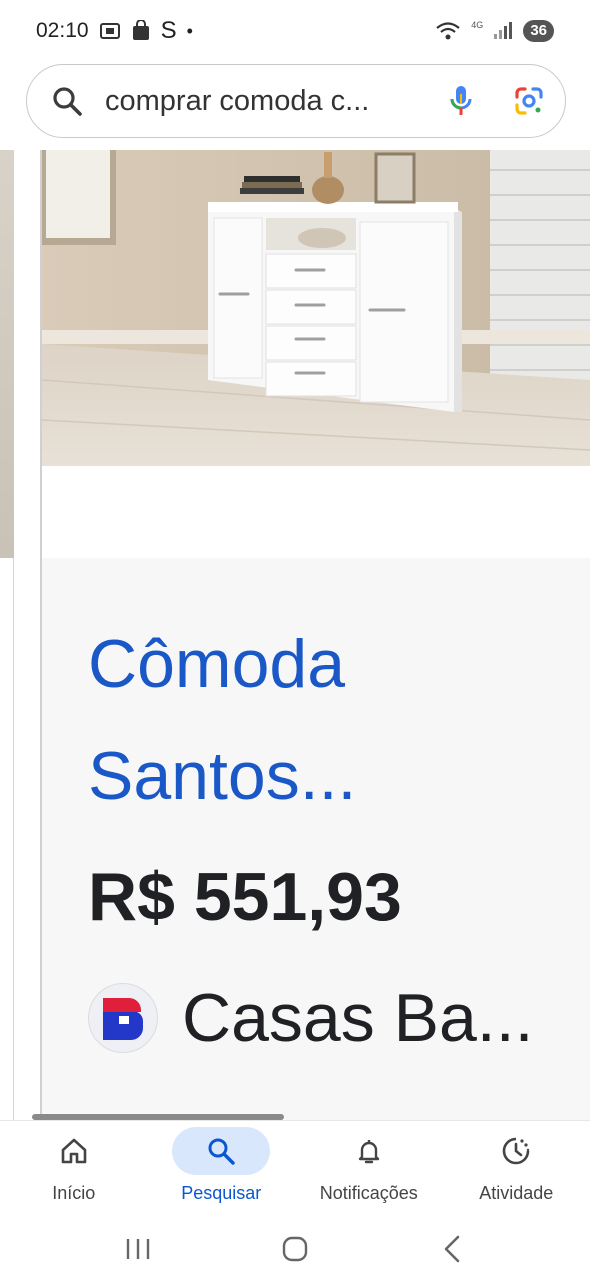 This screenshot has width=590, height=1280. Describe the element at coordinates (245, 897) in the screenshot. I see `product-price: R$ 551,93` at that location.